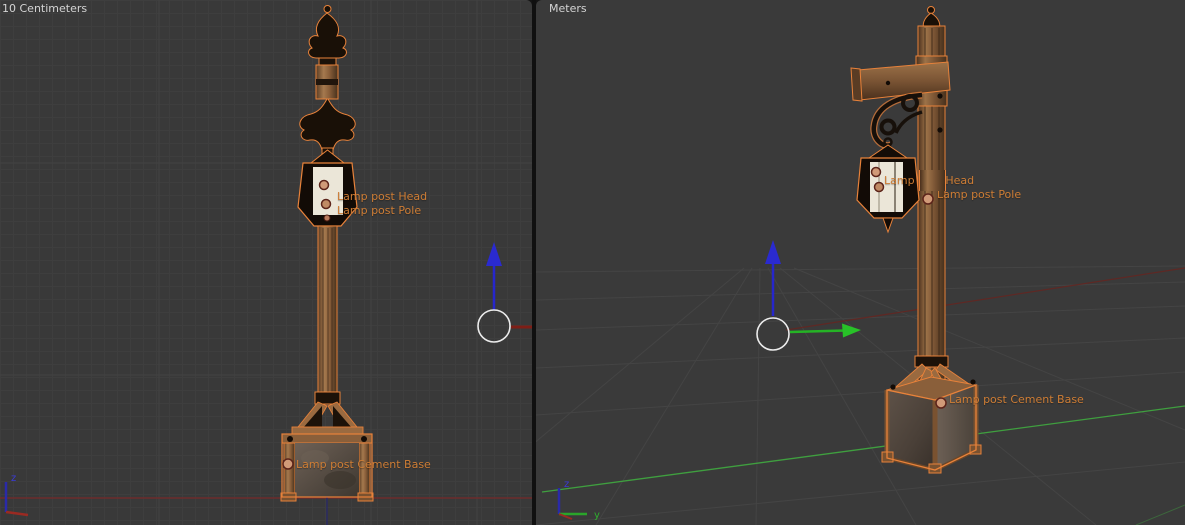 The width and height of the screenshot is (1185, 525). Describe the element at coordinates (931, 425) in the screenshot. I see `lamp-post-base` at that location.